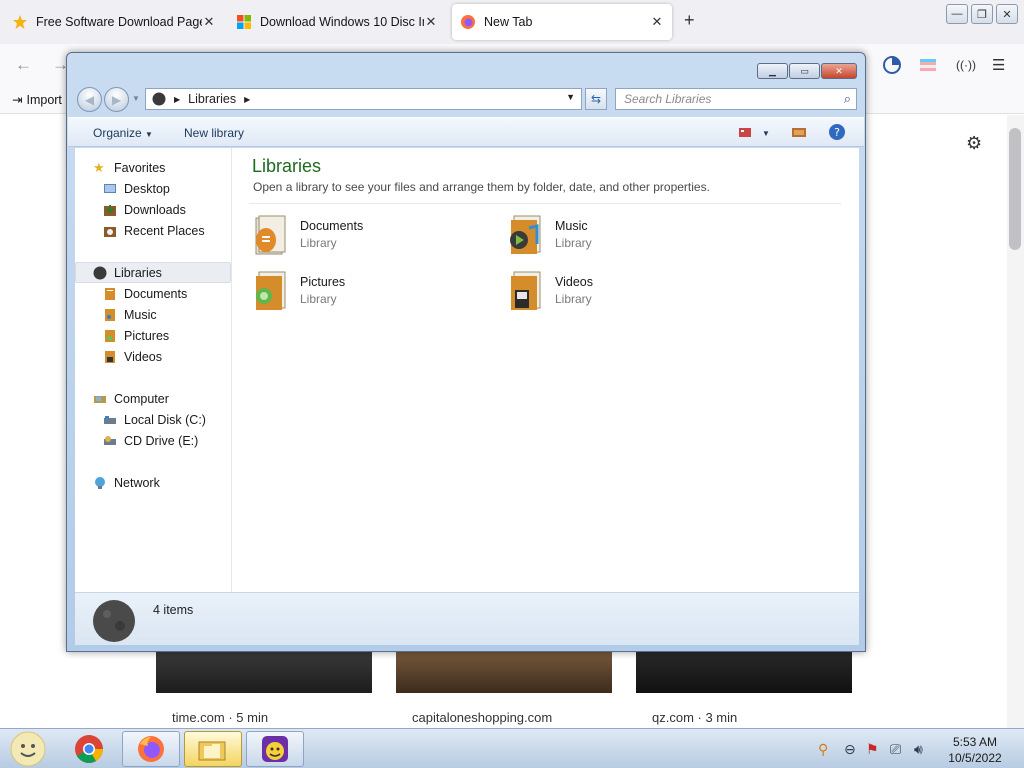 This screenshot has width=1024, height=768. I want to click on story-source: capitaloneshopping.com, so click(482, 717).